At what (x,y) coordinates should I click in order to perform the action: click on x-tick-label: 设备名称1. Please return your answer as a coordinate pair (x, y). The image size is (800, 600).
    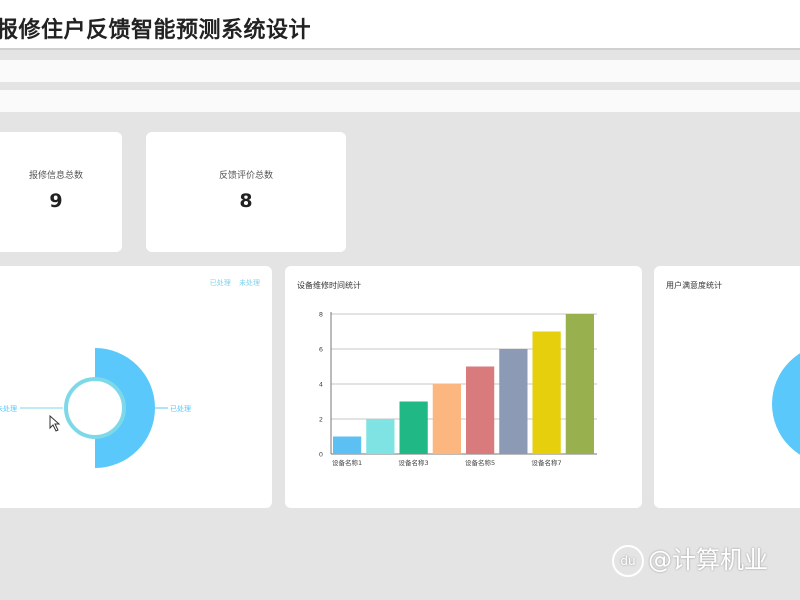
    Looking at the image, I should click on (347, 462).